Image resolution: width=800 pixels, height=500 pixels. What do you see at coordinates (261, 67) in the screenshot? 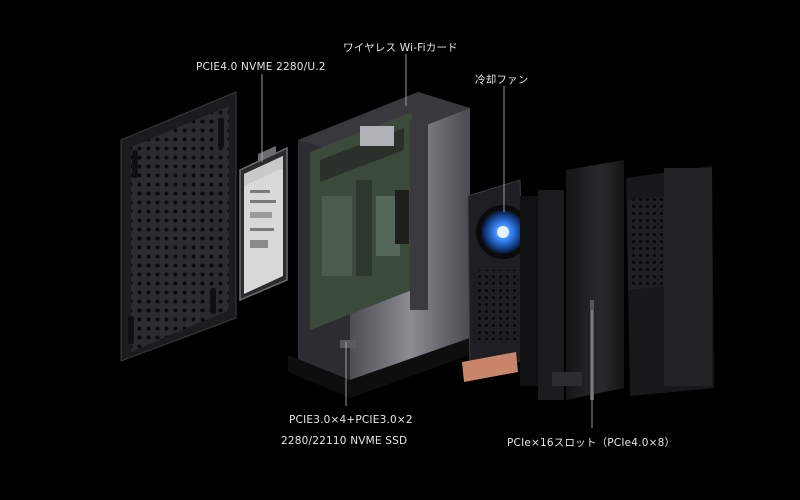
I see `ssd-label: PCIE4.0 NVME 2280/U.2` at bounding box center [261, 67].